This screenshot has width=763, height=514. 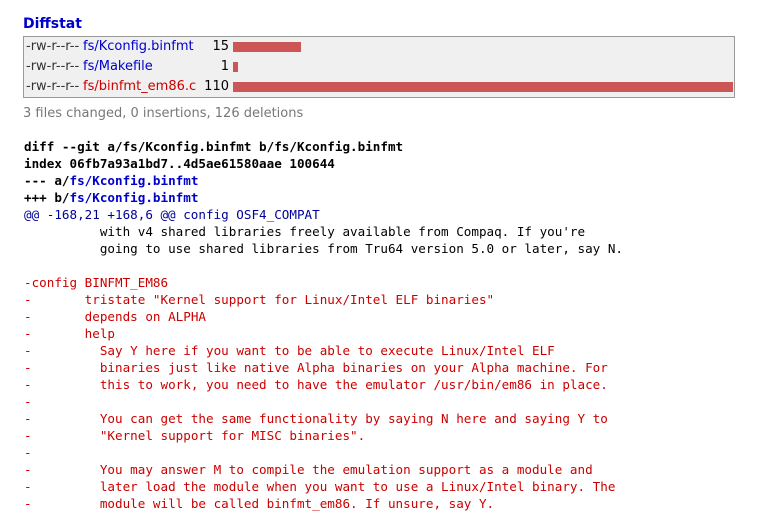 What do you see at coordinates (139, 87) in the screenshot?
I see `diffstat-file-link: fs/binfmt_em86.c` at bounding box center [139, 87].